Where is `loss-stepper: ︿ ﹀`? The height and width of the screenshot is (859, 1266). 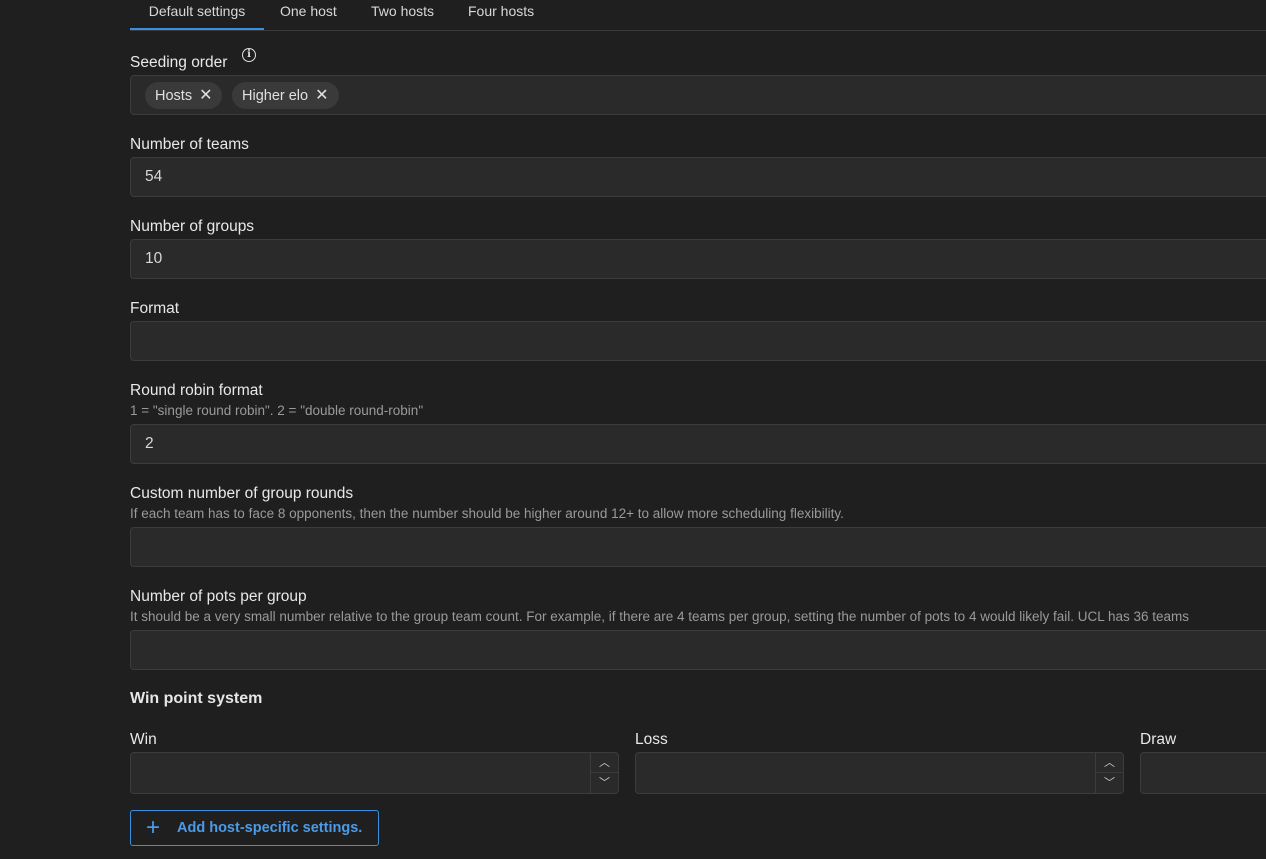 loss-stepper: ︿ ﹀ is located at coordinates (1109, 773).